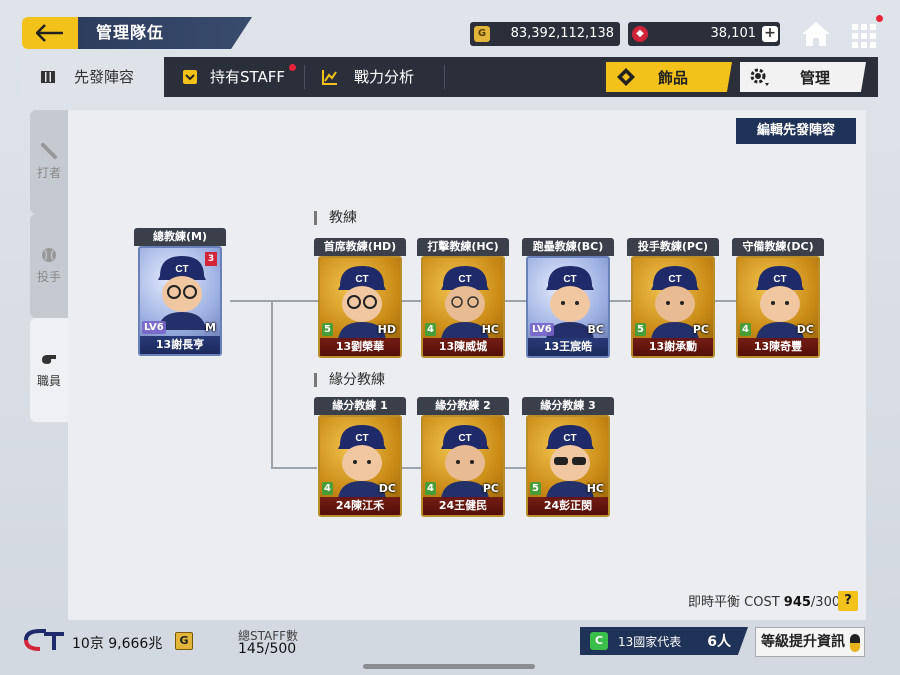 Image resolution: width=900 pixels, height=675 pixels. Describe the element at coordinates (463, 247) in the screenshot. I see `coach-role-label: 打擊教練(HC)` at that location.